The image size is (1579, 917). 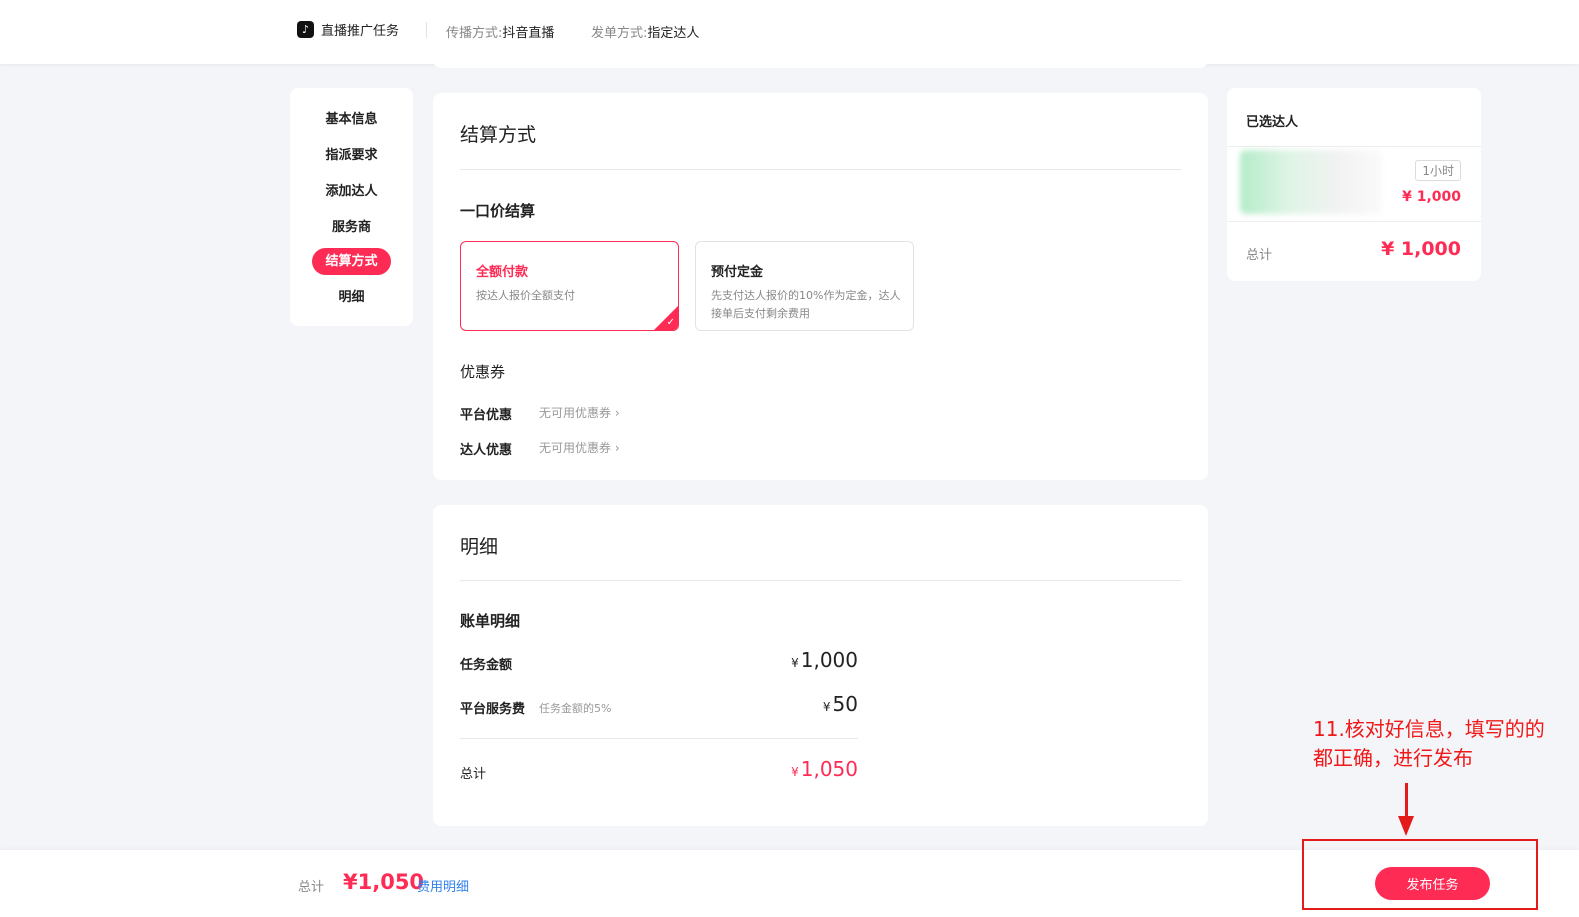 I want to click on panel-total-label: 总计, so click(x=1259, y=255).